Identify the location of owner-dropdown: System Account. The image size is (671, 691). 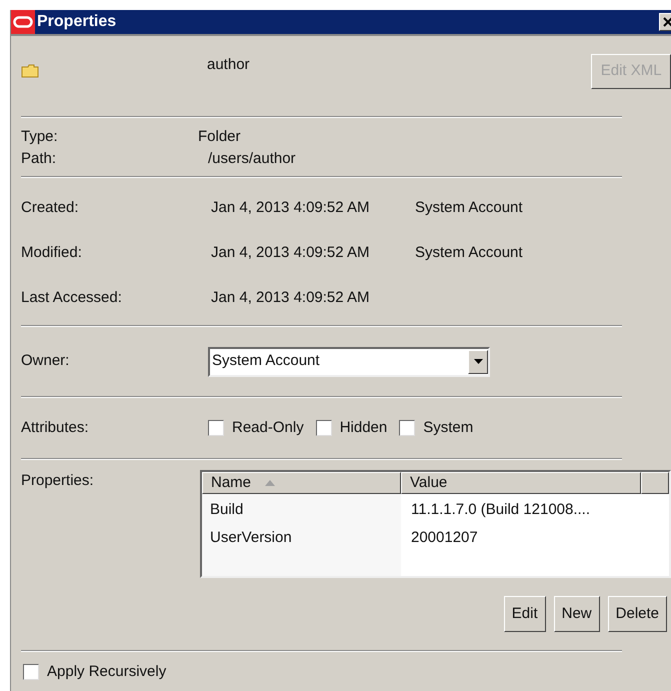
(349, 361).